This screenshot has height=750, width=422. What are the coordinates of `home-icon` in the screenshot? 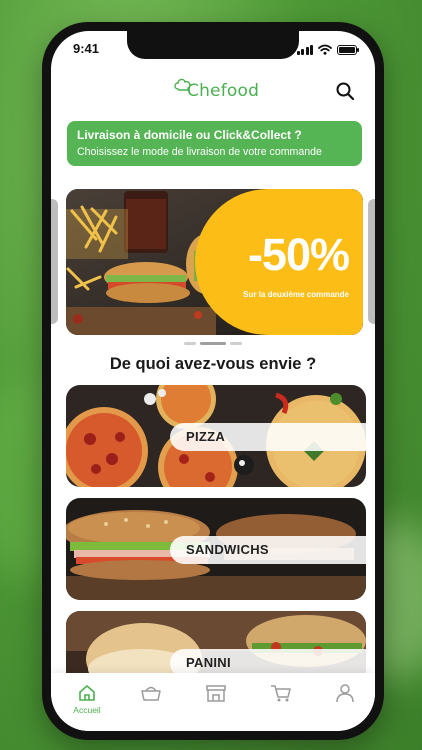 It's located at (87, 693).